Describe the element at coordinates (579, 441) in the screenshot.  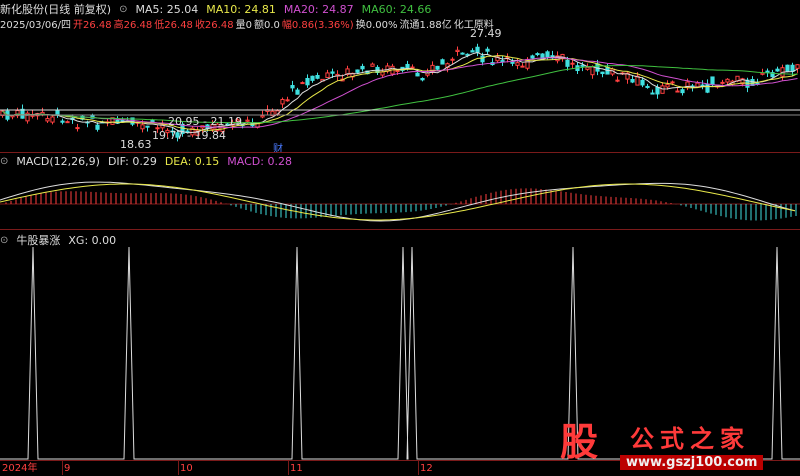
I see `logo-glyph: 股` at that location.